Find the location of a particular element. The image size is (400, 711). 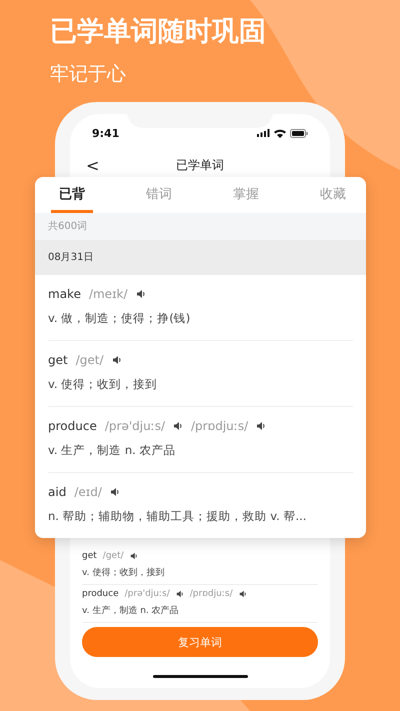

review-button: 复习单词 is located at coordinates (200, 642).